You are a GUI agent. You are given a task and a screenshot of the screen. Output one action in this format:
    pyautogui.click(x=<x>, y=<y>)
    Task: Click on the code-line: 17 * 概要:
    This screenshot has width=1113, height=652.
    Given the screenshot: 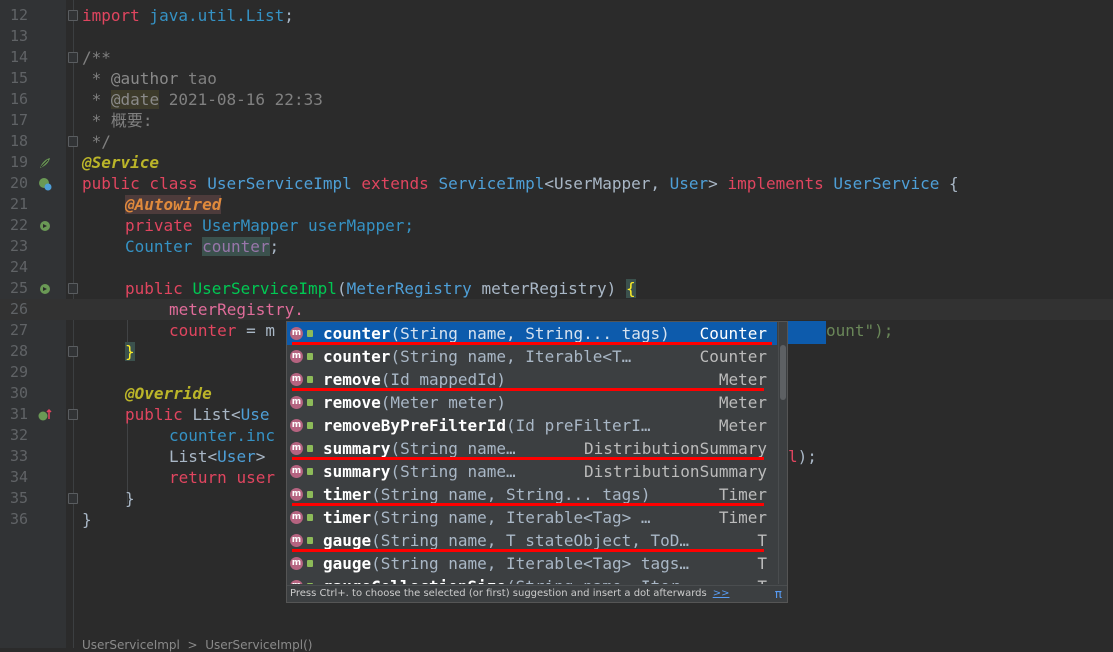 What is the action you would take?
    pyautogui.click(x=556, y=120)
    